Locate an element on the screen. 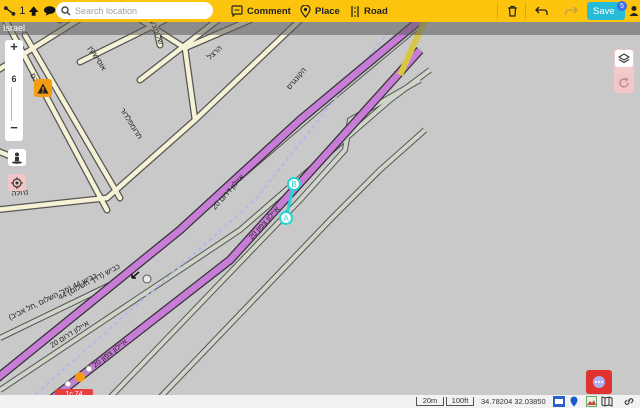 The image size is (640, 408). redo-button is located at coordinates (571, 11).